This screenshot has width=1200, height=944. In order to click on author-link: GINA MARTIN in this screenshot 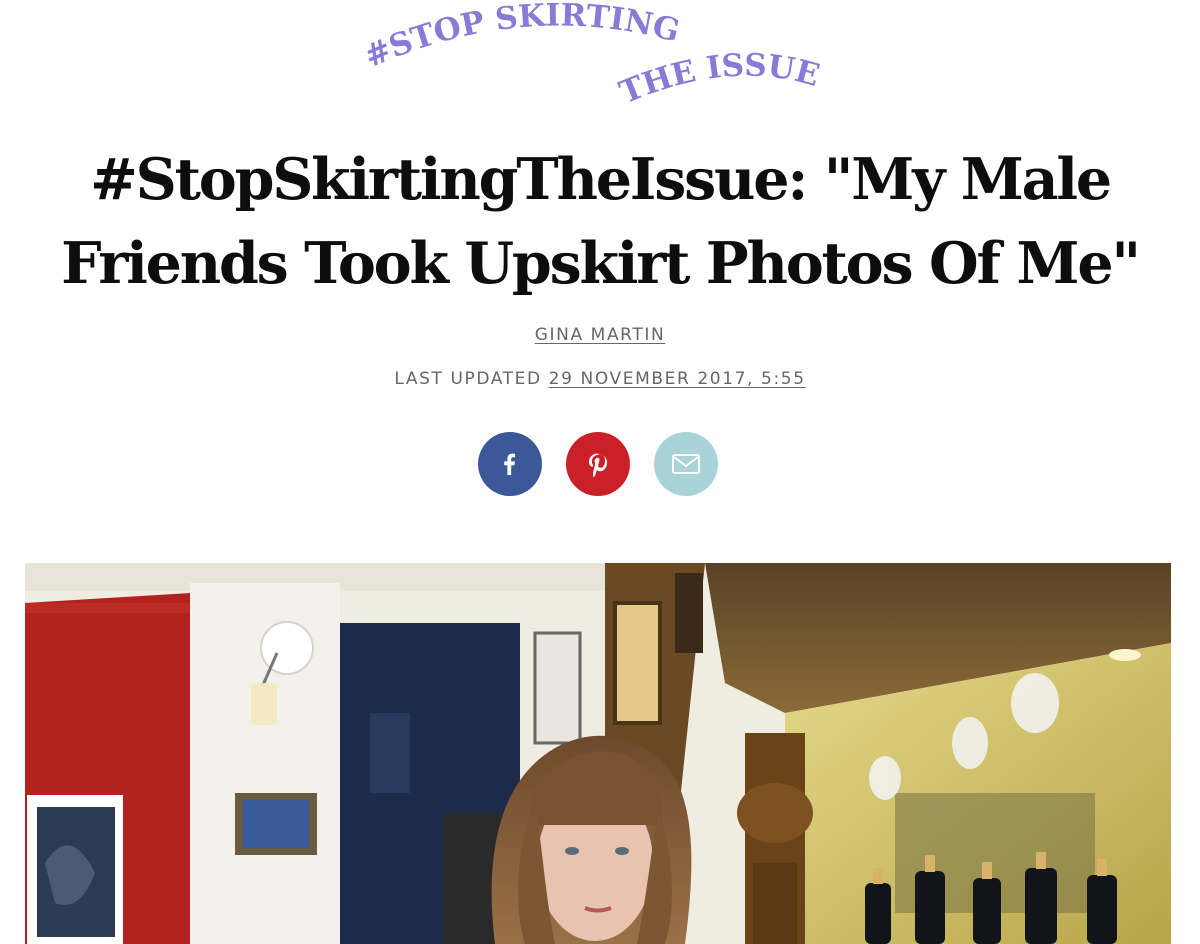, I will do `click(600, 335)`.